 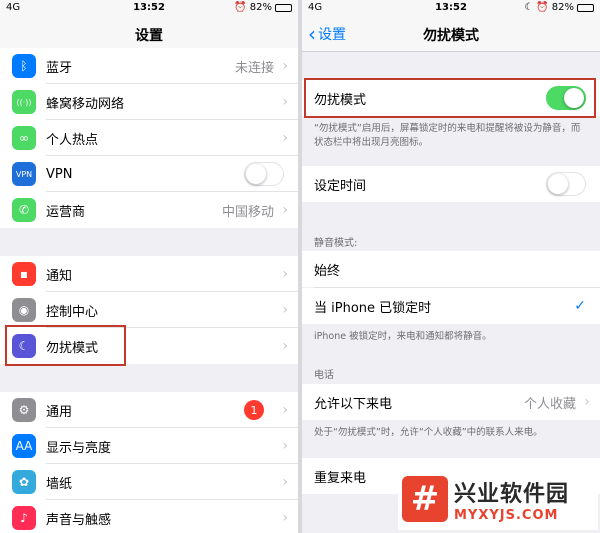 I want to click on schedule-toggle, so click(x=566, y=184).